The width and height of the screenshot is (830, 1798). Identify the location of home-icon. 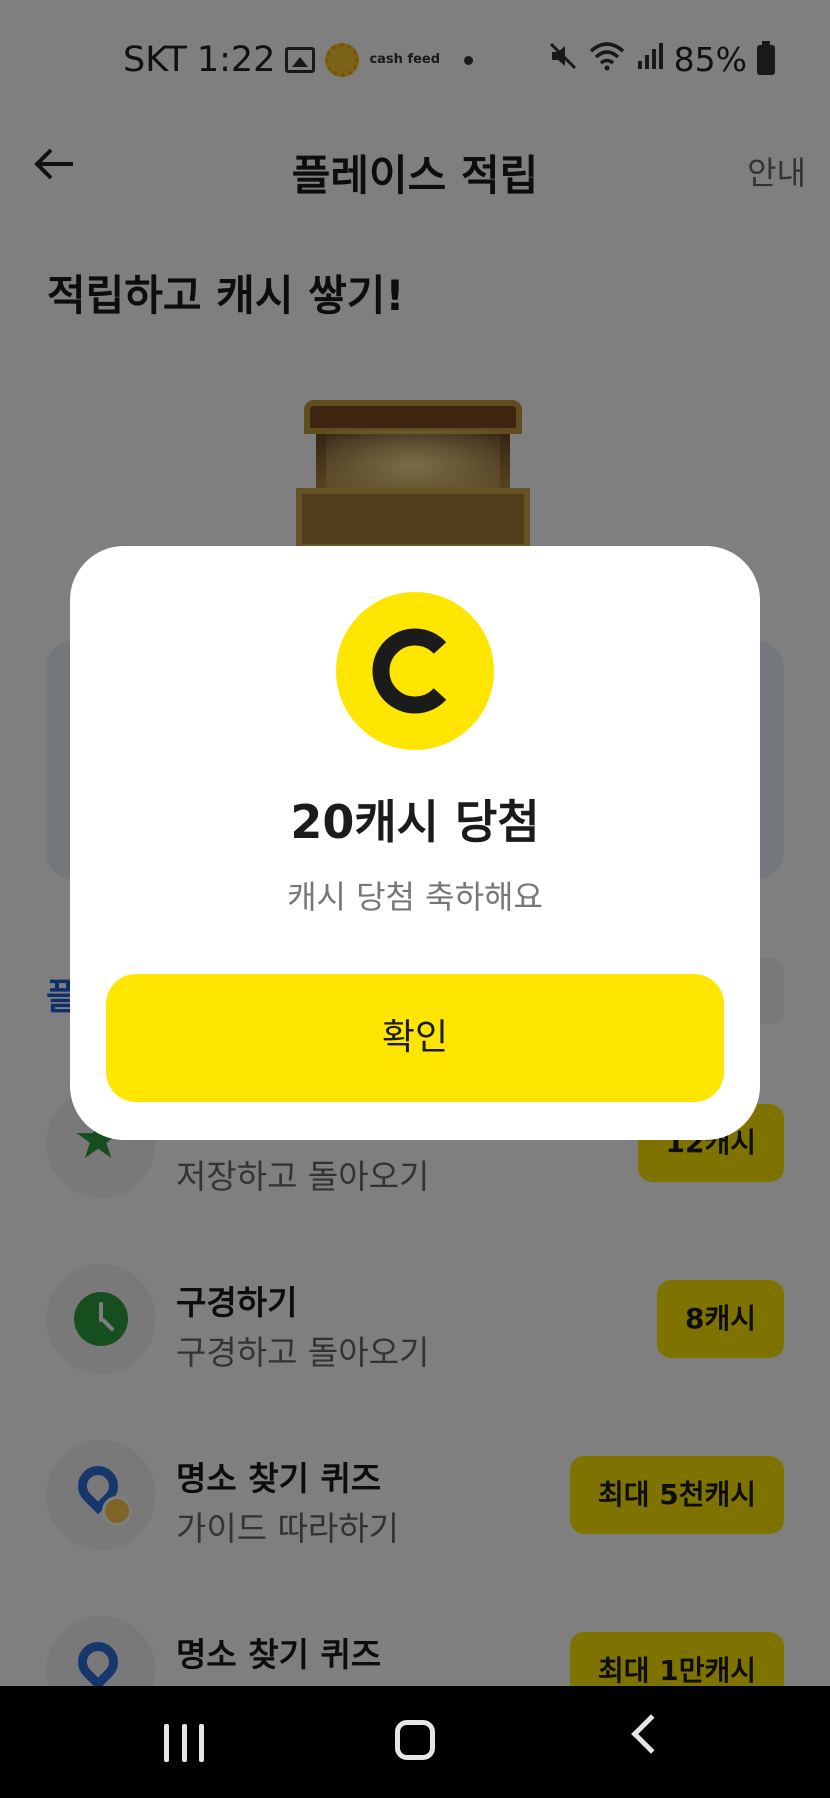
(415, 1740).